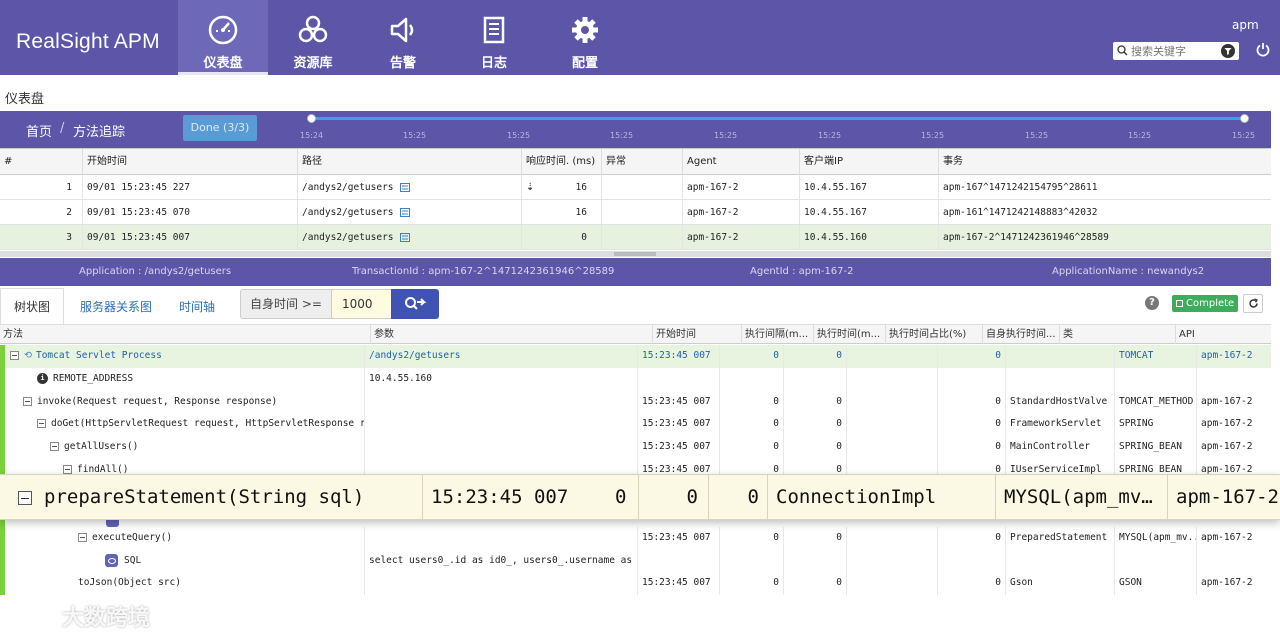 The height and width of the screenshot is (638, 1280). Describe the element at coordinates (1205, 303) in the screenshot. I see `complete-button: Complete` at that location.